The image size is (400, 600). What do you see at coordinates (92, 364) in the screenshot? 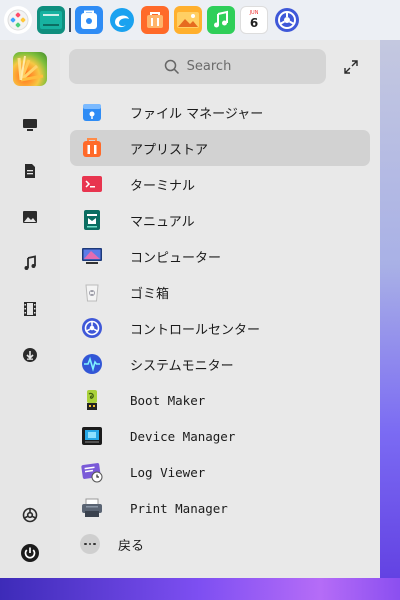
I see `system-monitor-icon` at bounding box center [92, 364].